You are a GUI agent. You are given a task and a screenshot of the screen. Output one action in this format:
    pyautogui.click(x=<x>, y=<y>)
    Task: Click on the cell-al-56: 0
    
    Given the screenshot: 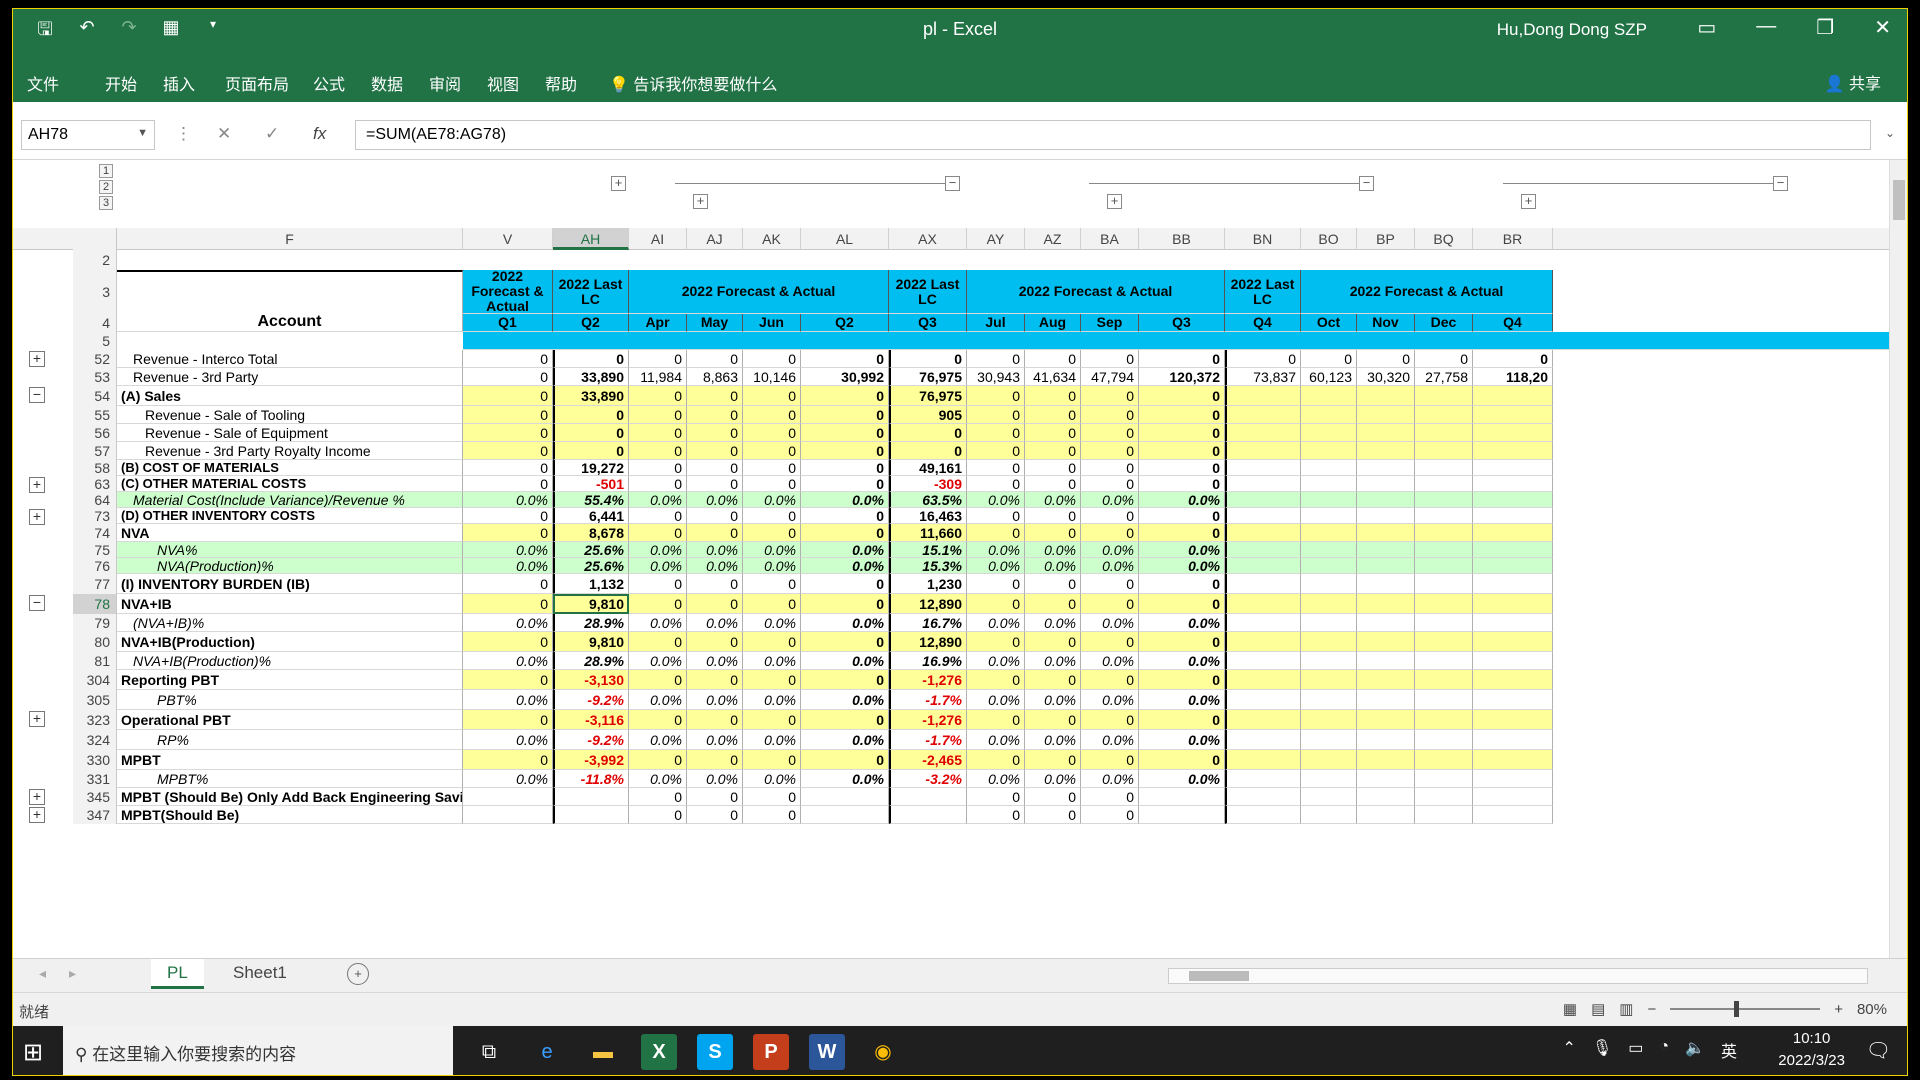 What is the action you would take?
    pyautogui.click(x=845, y=433)
    